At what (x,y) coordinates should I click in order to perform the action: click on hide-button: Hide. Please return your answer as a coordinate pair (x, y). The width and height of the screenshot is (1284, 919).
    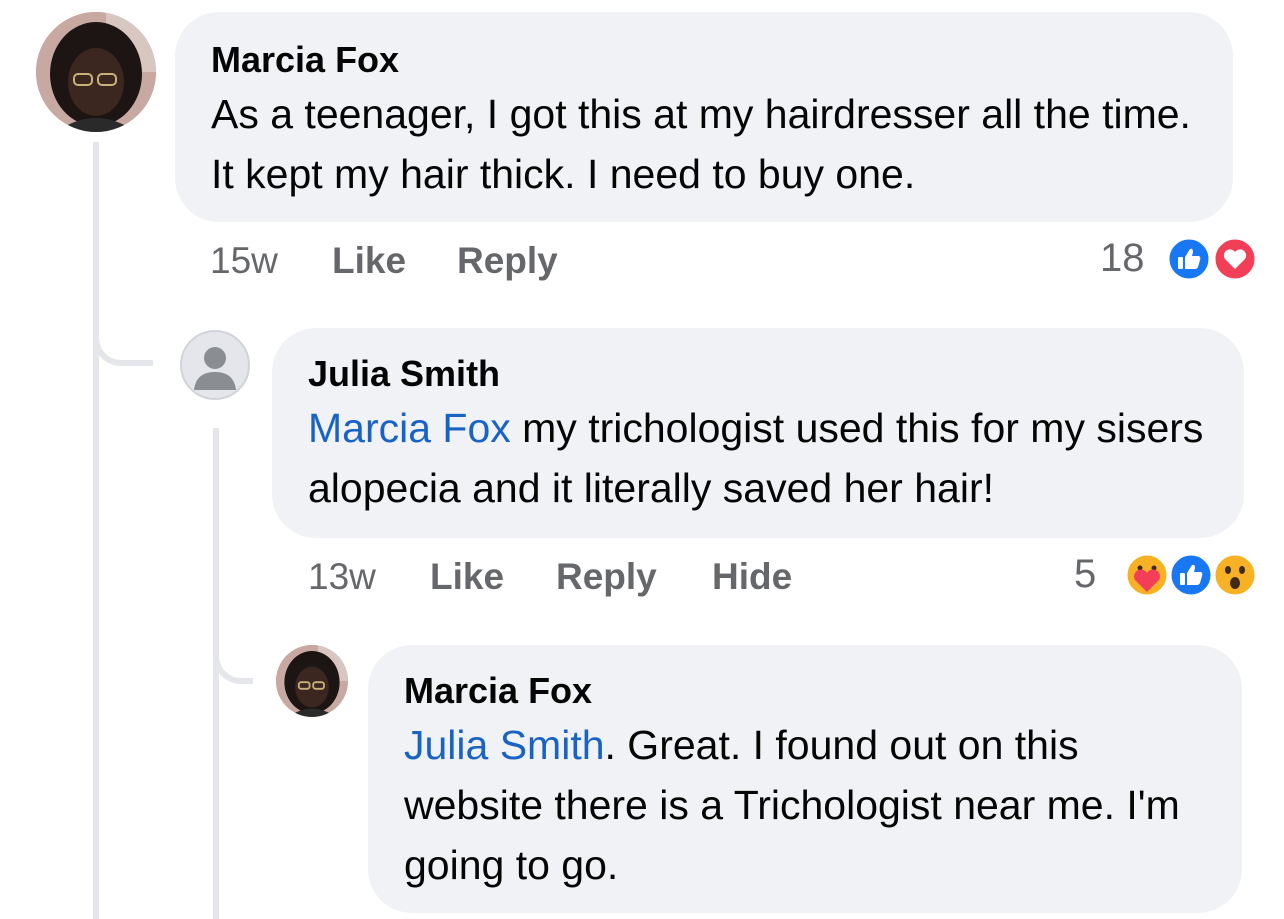
    Looking at the image, I should click on (752, 577).